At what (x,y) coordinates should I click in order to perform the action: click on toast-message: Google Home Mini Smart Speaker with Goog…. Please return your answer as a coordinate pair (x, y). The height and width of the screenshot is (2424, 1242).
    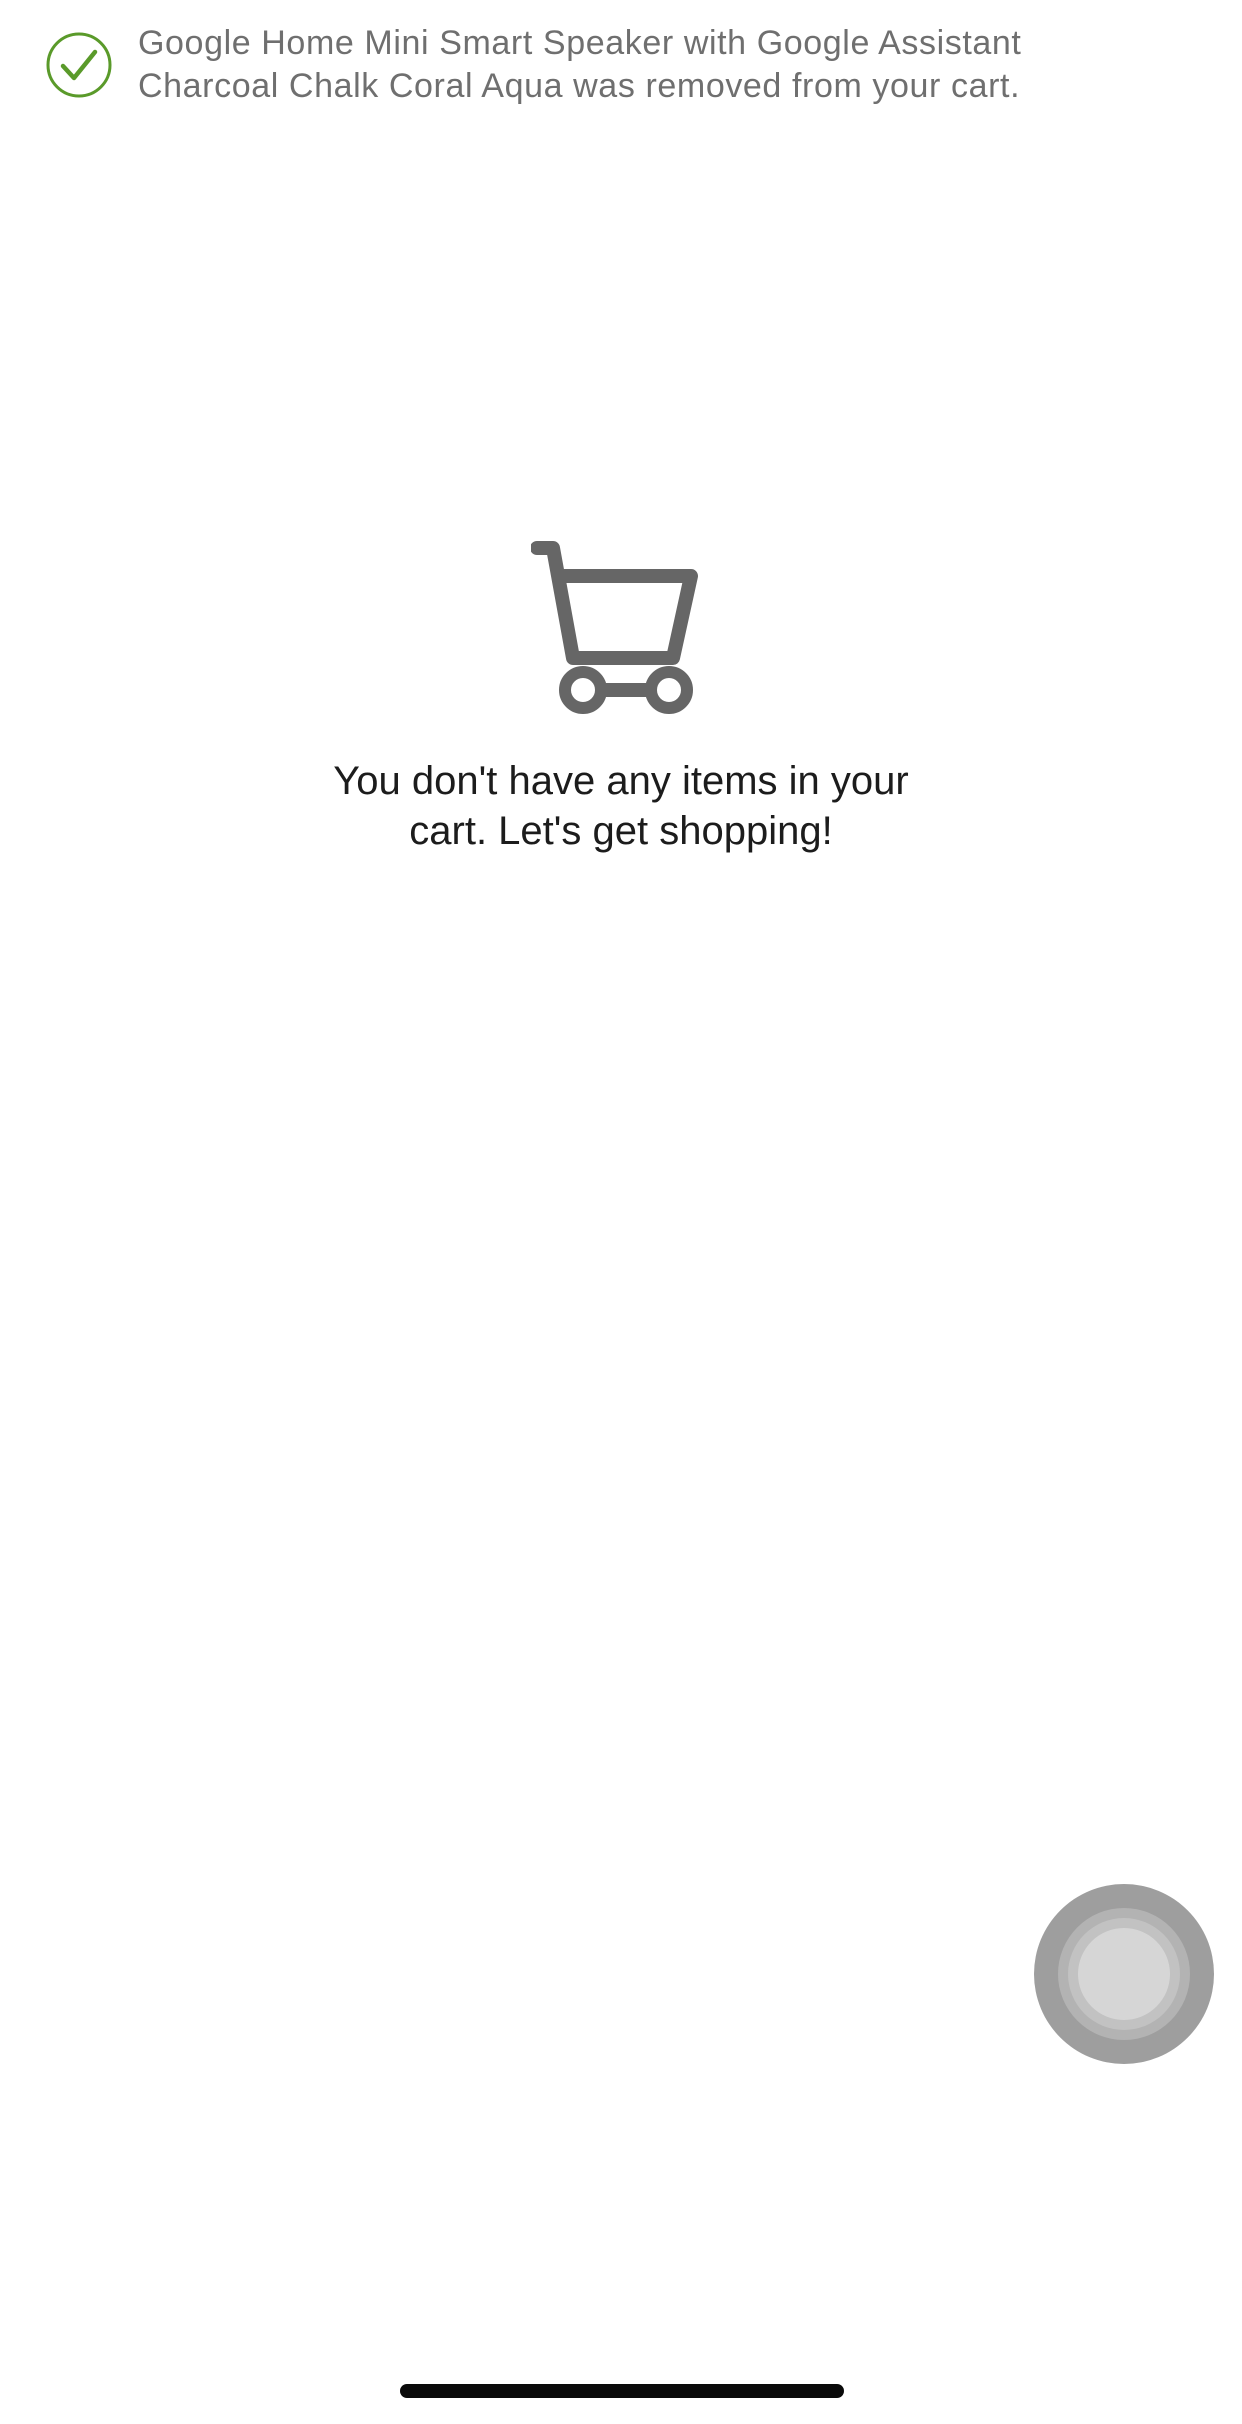
    Looking at the image, I should click on (580, 64).